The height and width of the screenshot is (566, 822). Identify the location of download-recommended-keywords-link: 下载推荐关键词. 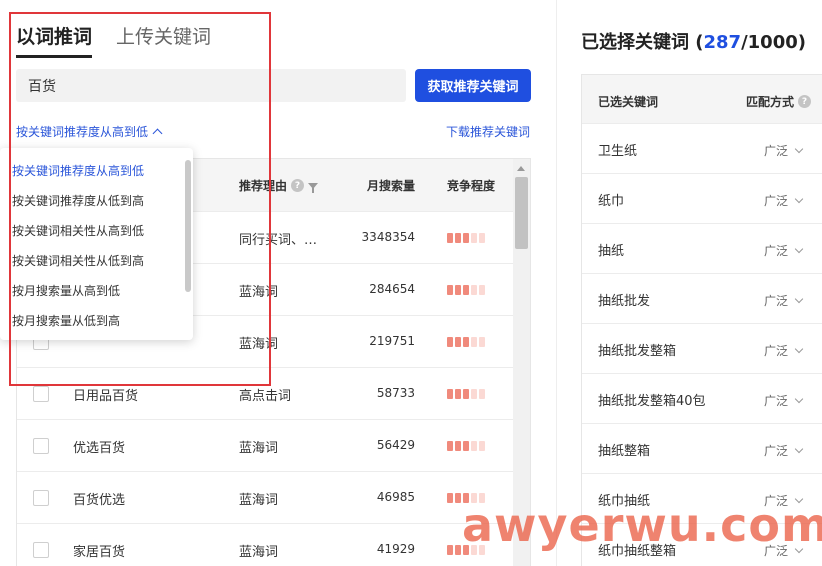
(488, 131).